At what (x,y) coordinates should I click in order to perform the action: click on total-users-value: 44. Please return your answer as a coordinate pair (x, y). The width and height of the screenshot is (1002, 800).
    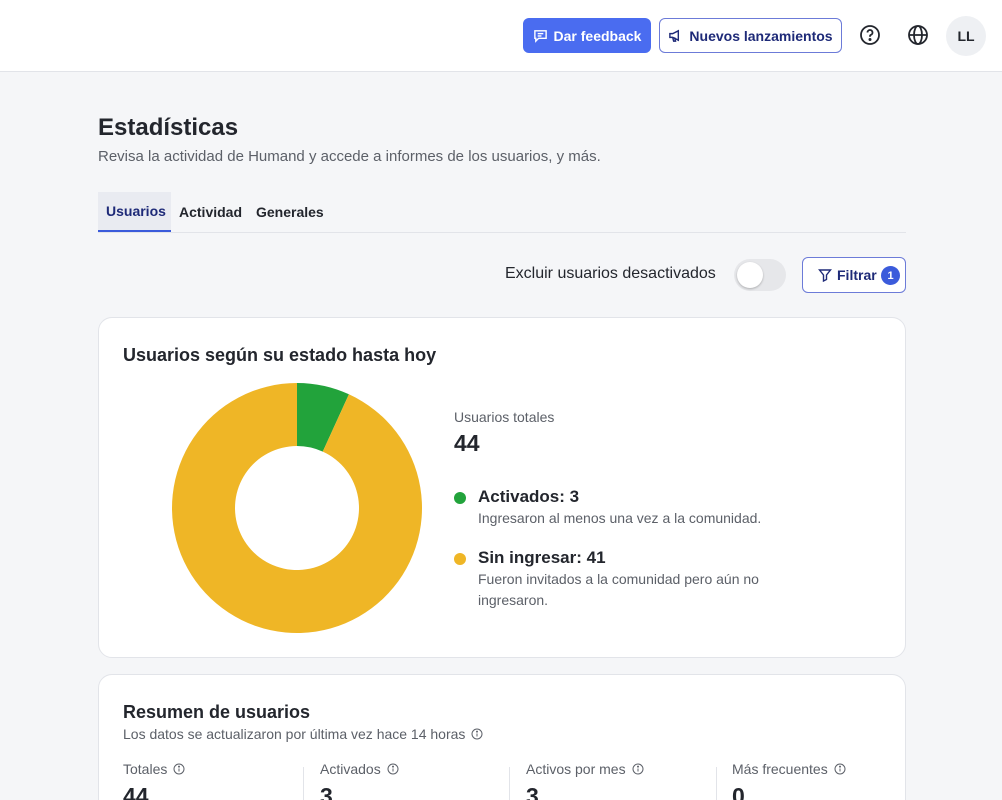
    Looking at the image, I should click on (467, 443).